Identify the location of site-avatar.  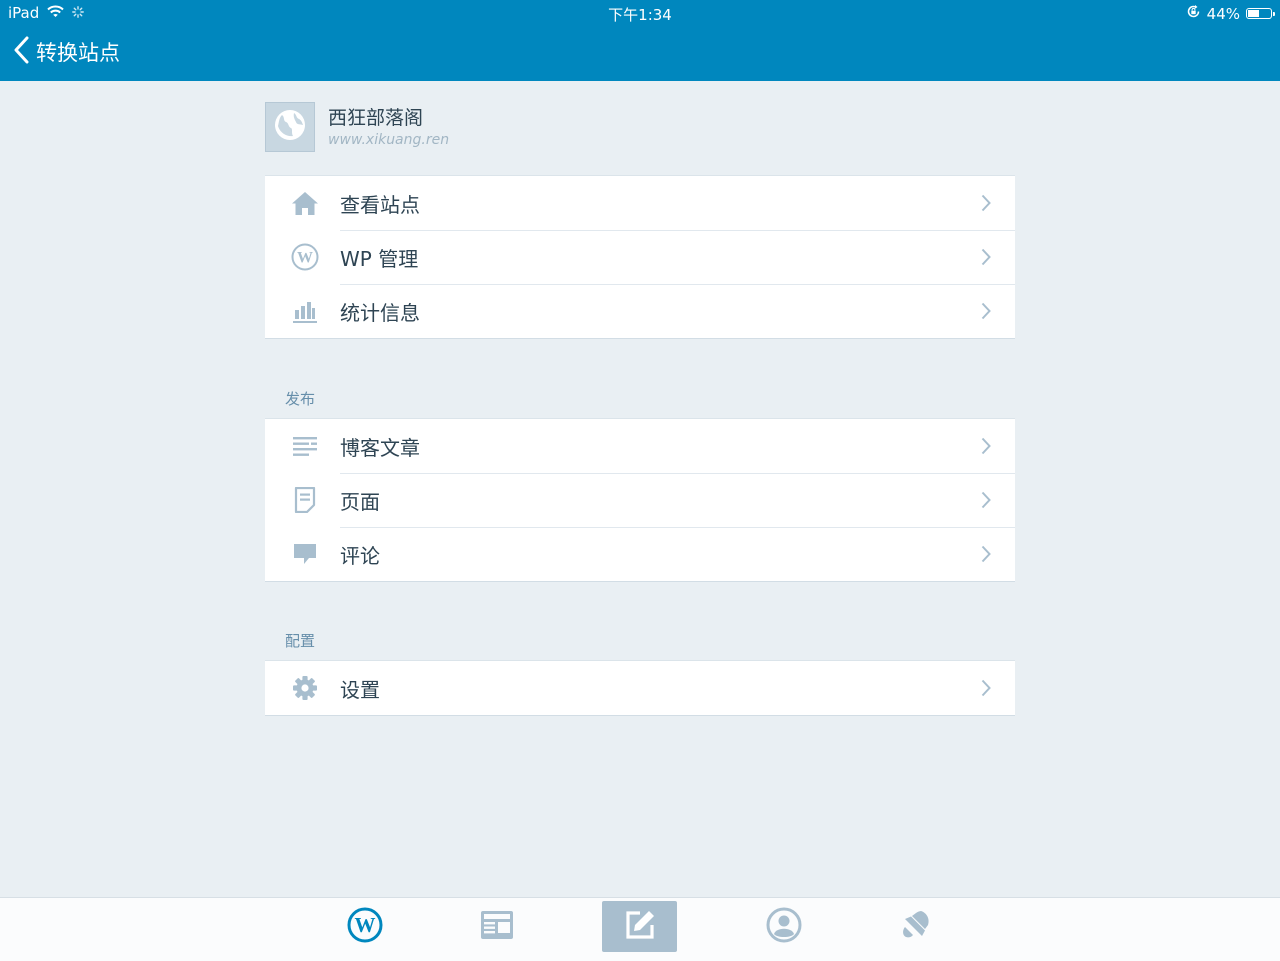
(290, 127).